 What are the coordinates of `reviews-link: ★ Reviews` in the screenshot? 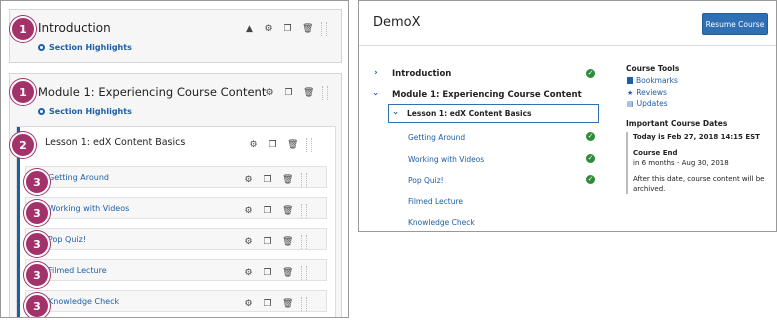 It's located at (647, 92).